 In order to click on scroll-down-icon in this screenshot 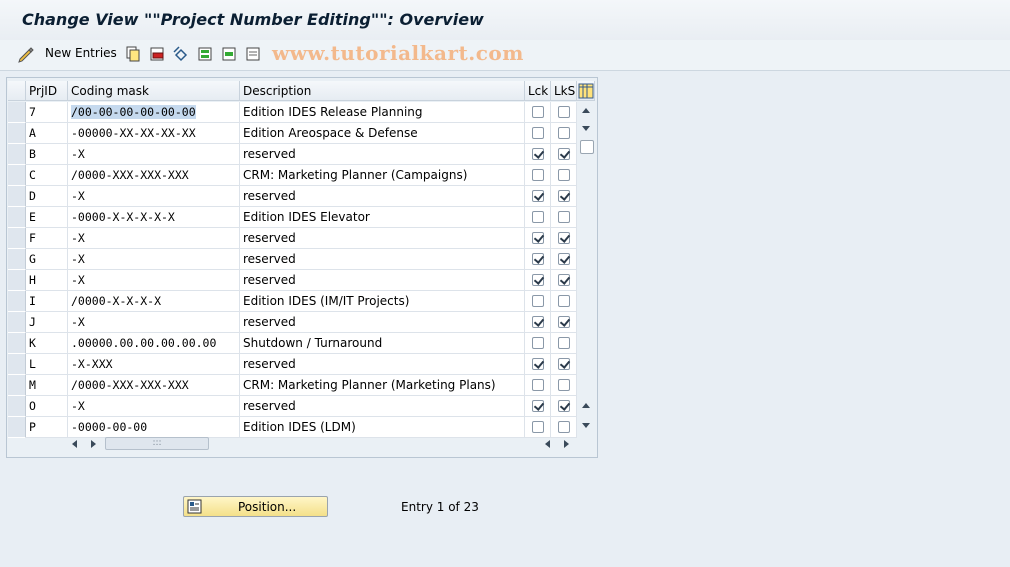, I will do `click(586, 128)`.